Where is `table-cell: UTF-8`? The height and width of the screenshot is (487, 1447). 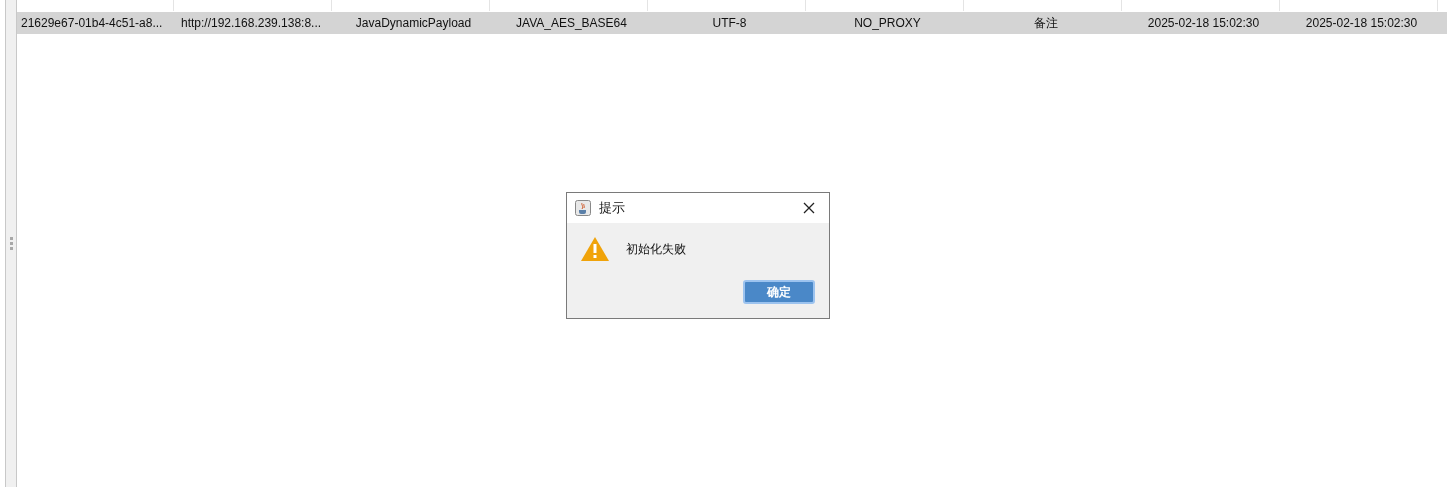
table-cell: UTF-8 is located at coordinates (730, 23).